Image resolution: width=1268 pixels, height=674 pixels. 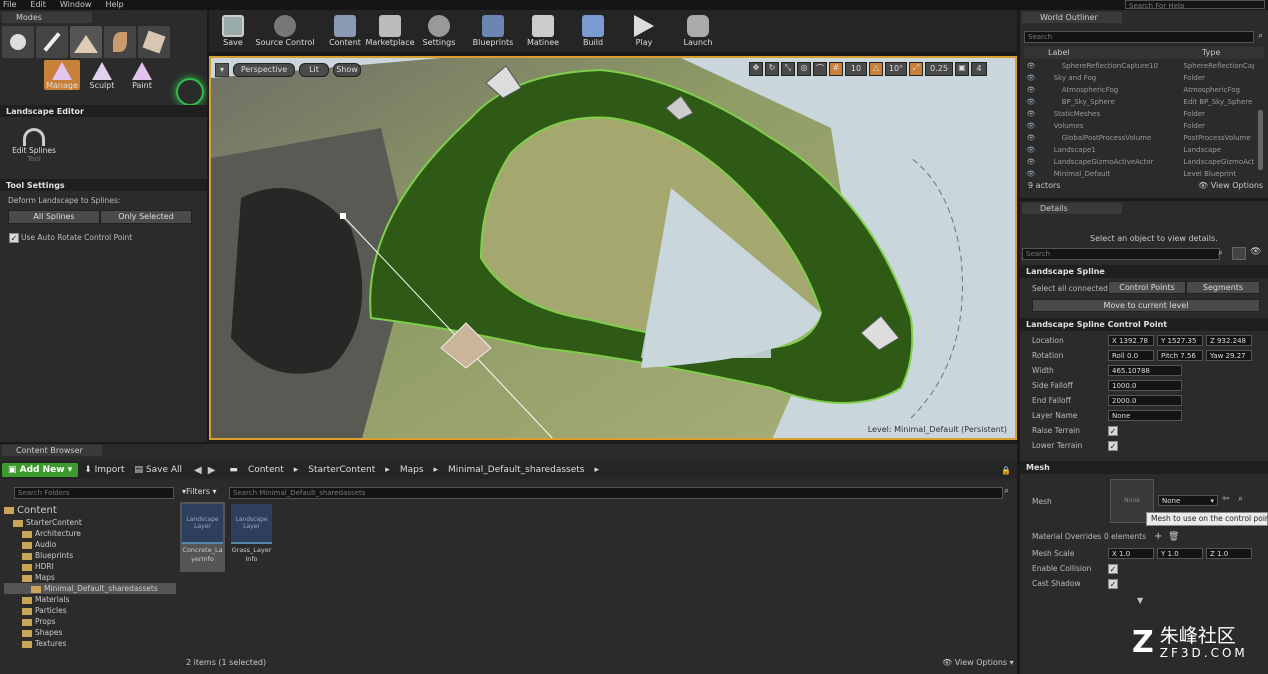 What do you see at coordinates (820, 69) in the screenshot?
I see `surface-snap-icon: ⌒` at bounding box center [820, 69].